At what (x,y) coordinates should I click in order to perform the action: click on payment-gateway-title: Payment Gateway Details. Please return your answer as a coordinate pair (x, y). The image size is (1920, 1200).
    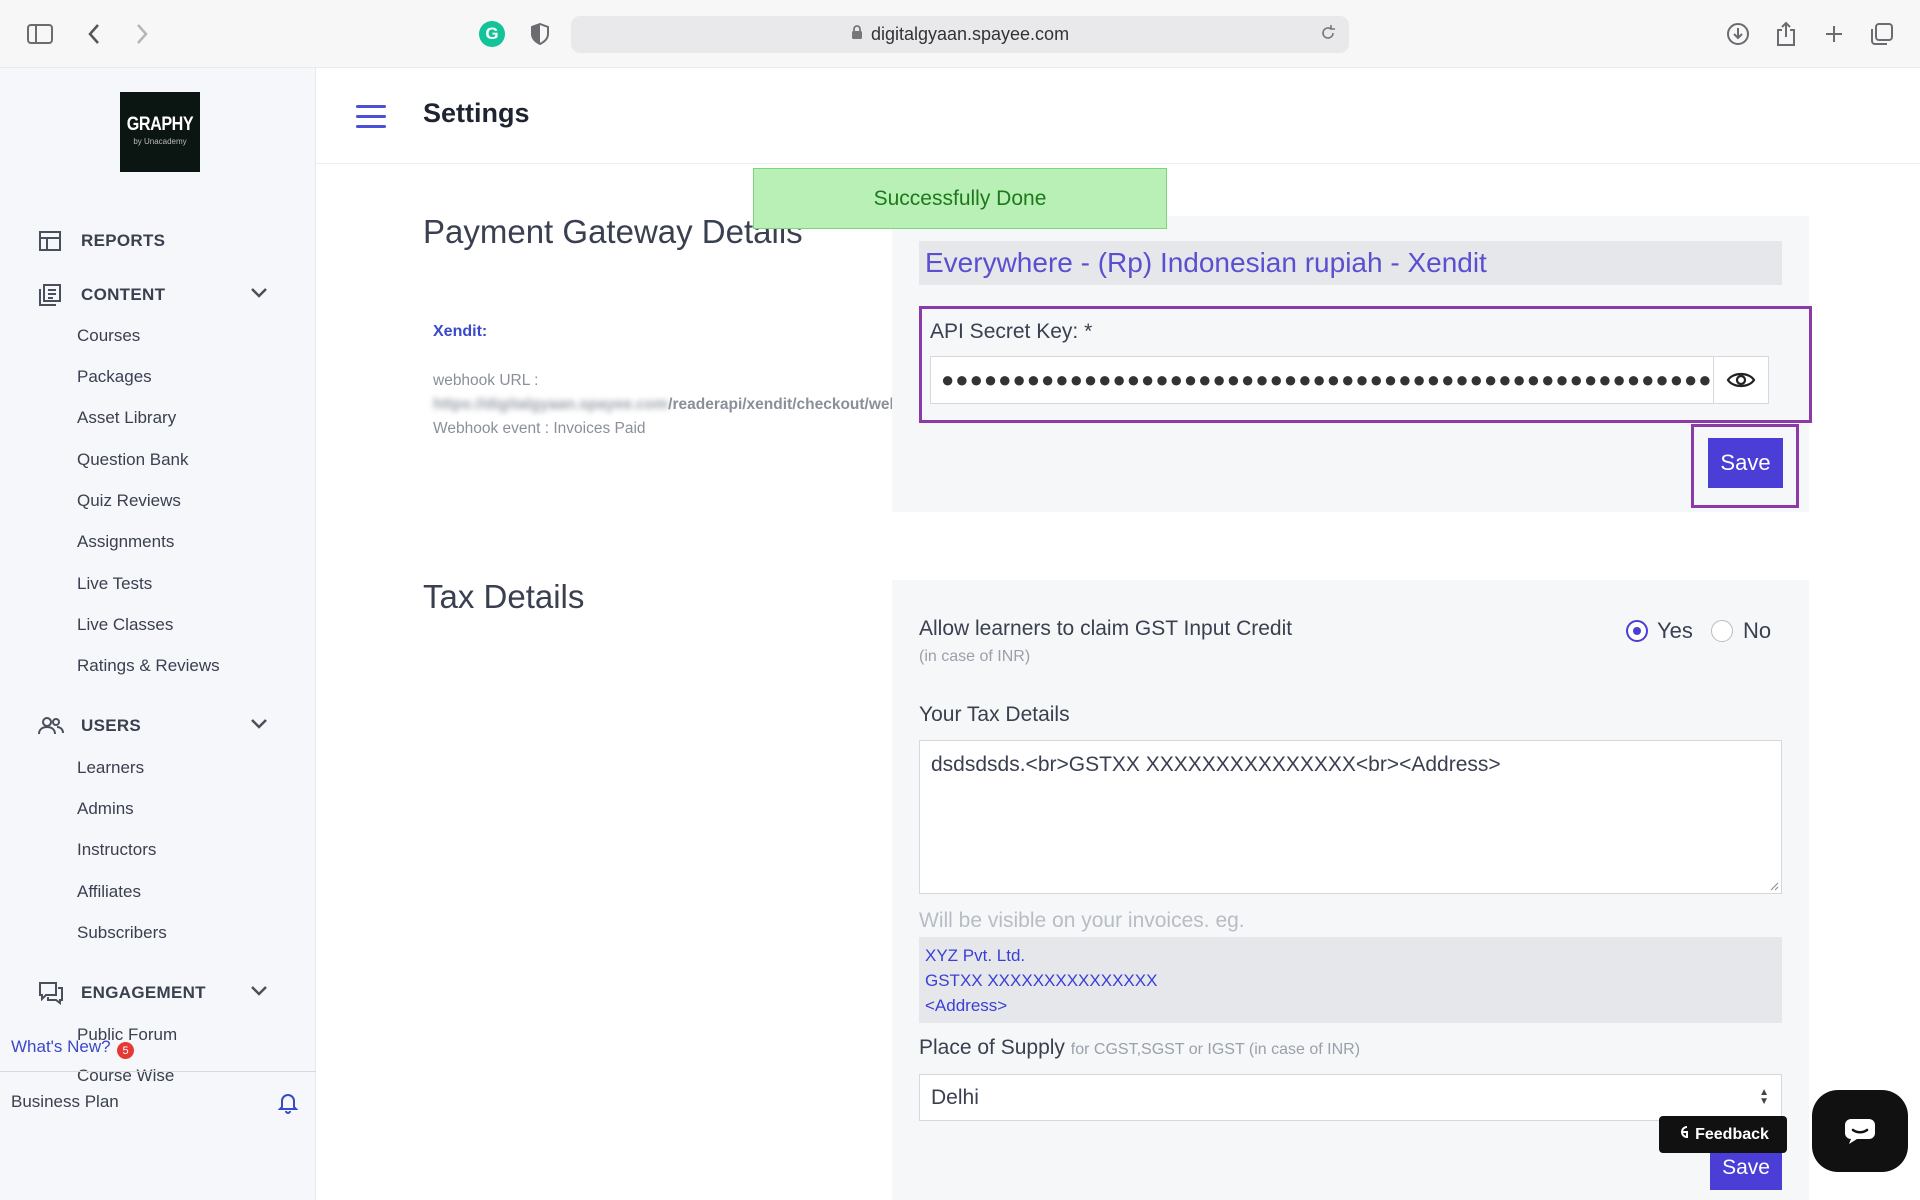
    Looking at the image, I should click on (613, 231).